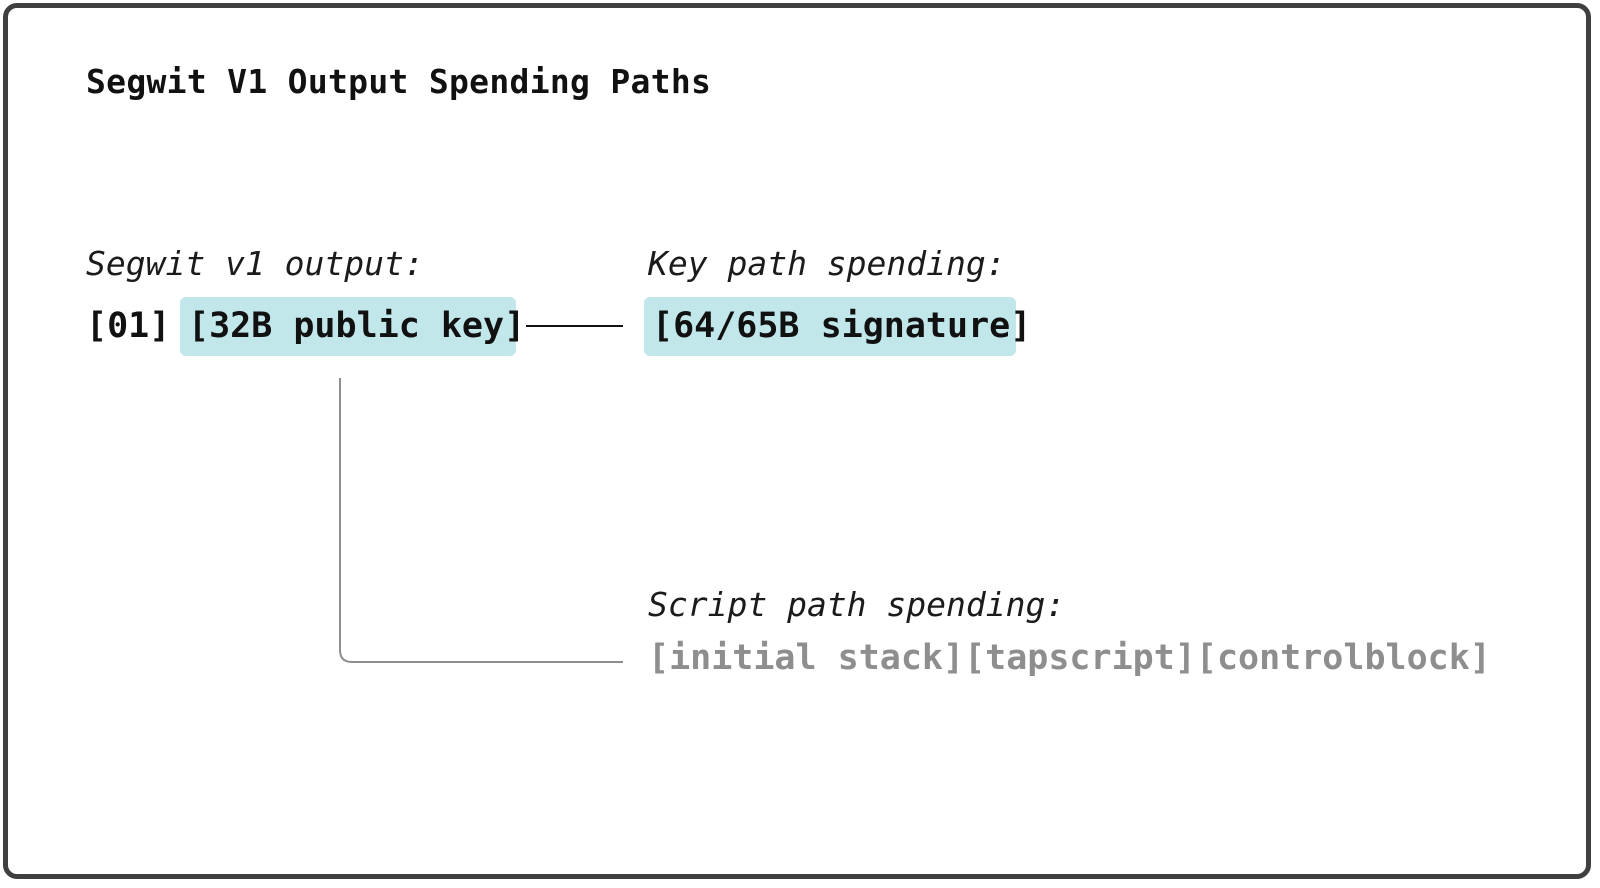 The width and height of the screenshot is (1600, 888). Describe the element at coordinates (128, 326) in the screenshot. I see `witness-version: [01]` at that location.